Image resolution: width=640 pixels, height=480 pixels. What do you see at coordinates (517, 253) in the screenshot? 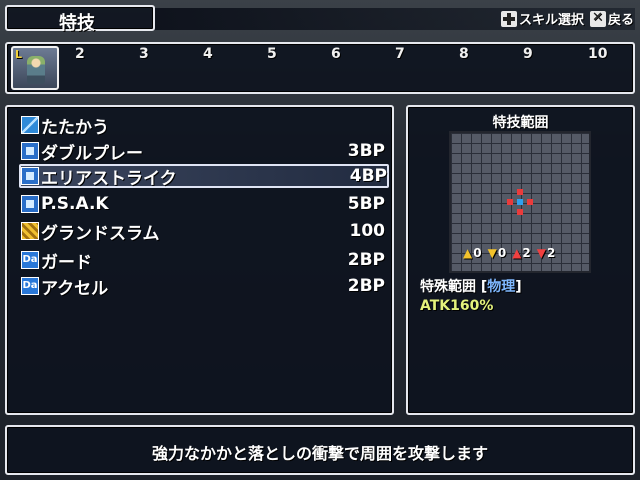
I see `up-red-arrow-icon: ▲` at bounding box center [517, 253].